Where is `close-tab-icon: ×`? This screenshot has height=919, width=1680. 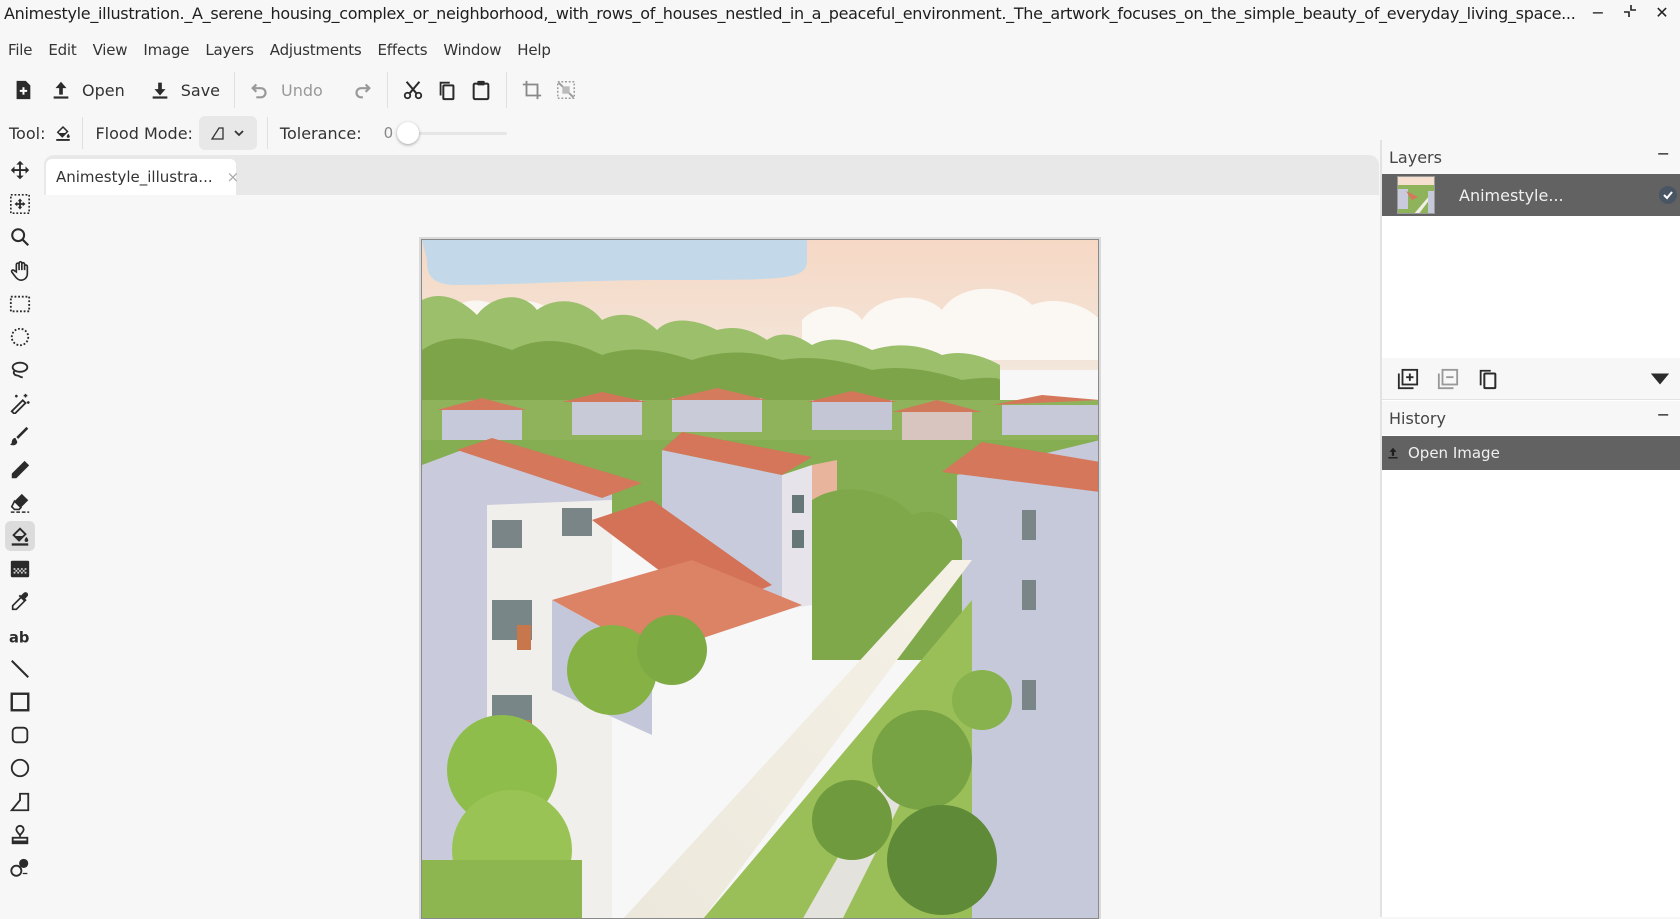
close-tab-icon: × is located at coordinates (233, 177).